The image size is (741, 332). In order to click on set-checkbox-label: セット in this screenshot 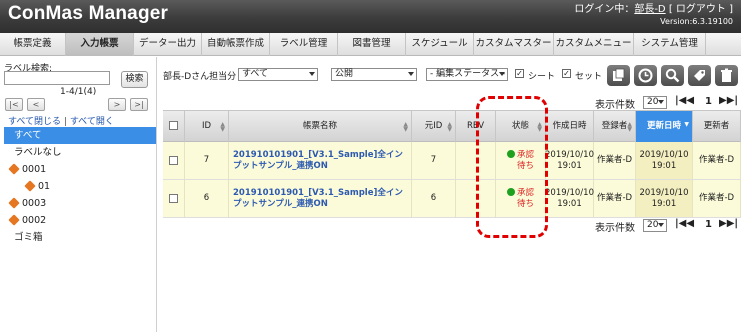, I will do `click(589, 77)`.